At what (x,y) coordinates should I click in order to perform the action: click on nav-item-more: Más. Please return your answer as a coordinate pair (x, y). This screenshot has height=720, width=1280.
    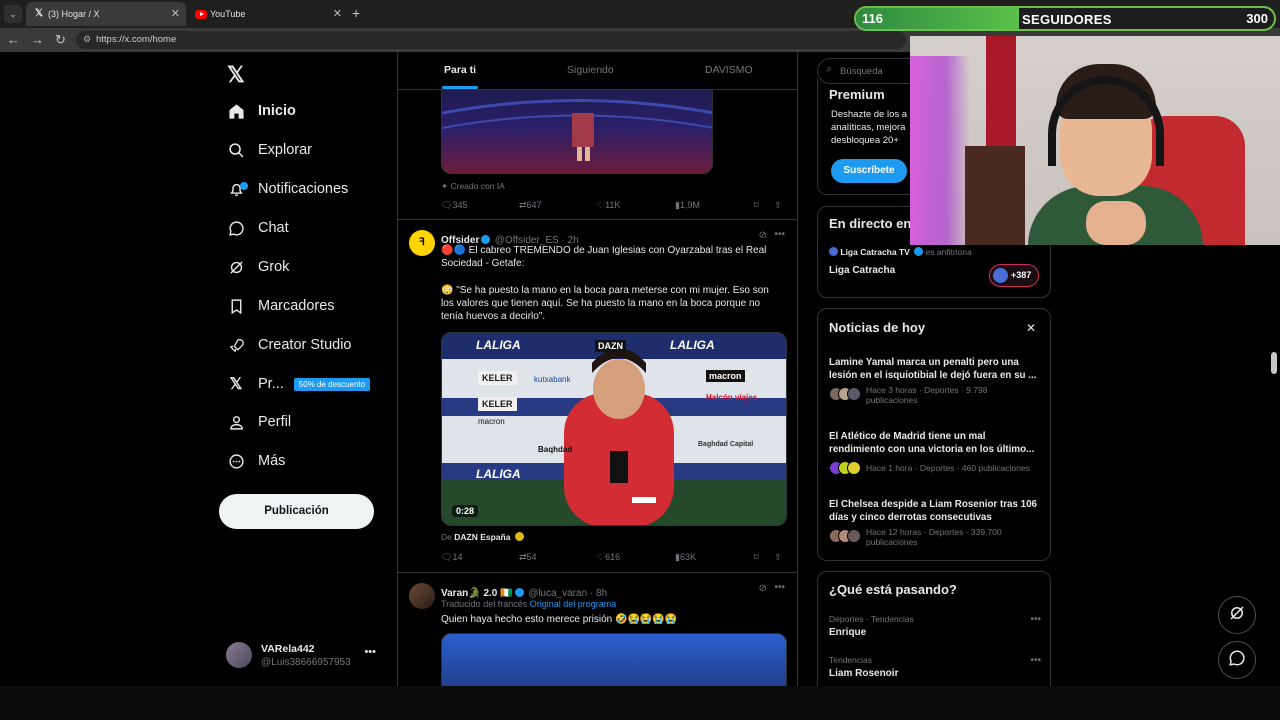
    Looking at the image, I should click on (255, 461).